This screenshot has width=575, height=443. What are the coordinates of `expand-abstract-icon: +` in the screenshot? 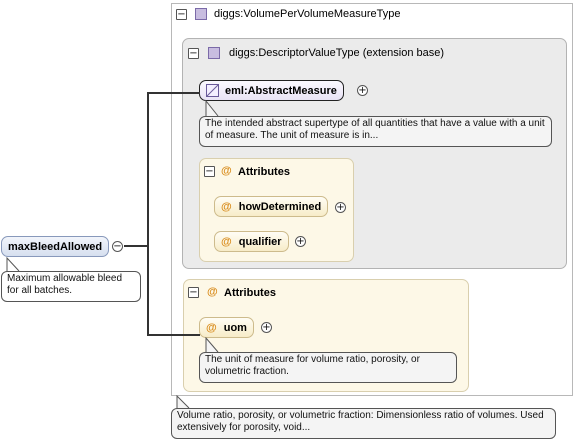 It's located at (362, 90).